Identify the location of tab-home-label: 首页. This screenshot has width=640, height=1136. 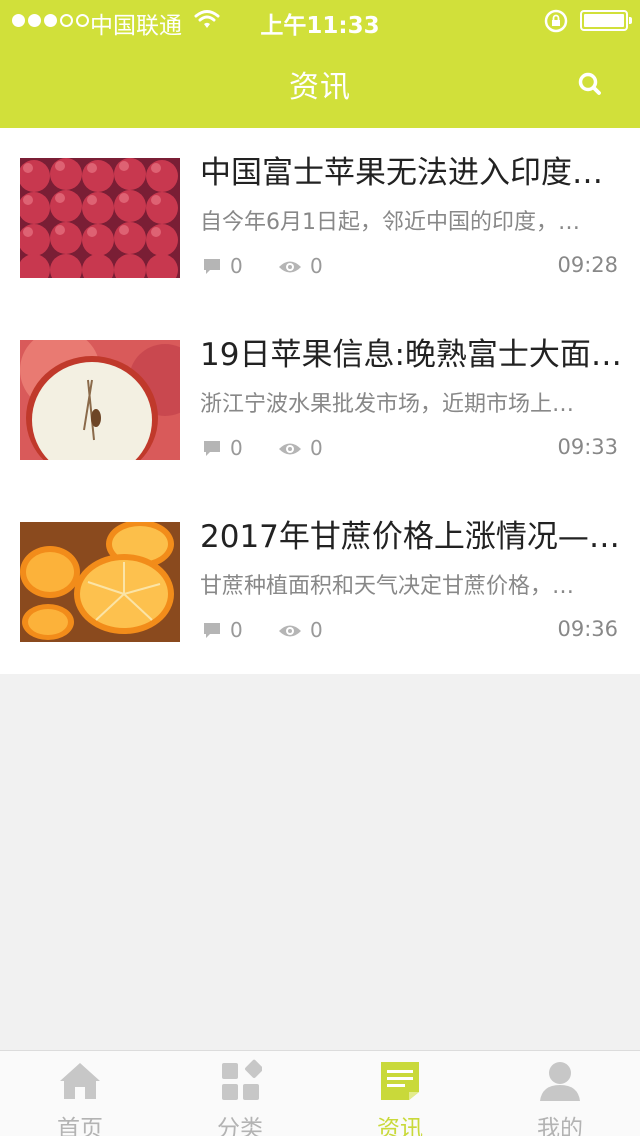
(80, 1126).